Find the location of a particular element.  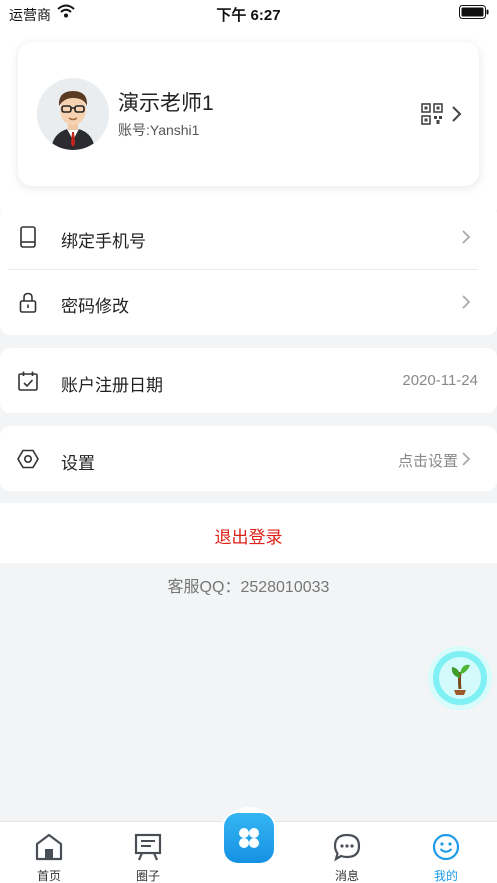

profile-account: 账号:Yanshi1 is located at coordinates (159, 130).